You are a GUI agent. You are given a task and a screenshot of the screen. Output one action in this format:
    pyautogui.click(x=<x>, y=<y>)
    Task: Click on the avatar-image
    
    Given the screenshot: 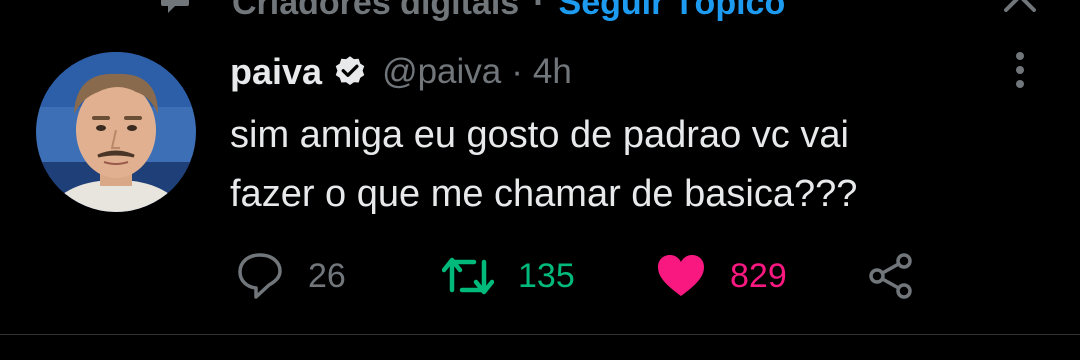 What is the action you would take?
    pyautogui.click(x=116, y=132)
    